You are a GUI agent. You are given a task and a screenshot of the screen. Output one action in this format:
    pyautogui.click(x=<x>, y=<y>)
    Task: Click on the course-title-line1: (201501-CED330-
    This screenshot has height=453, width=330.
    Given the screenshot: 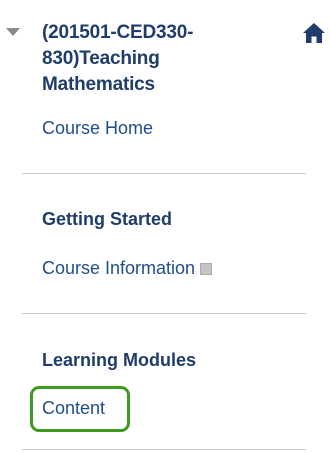 What is the action you would take?
    pyautogui.click(x=118, y=32)
    